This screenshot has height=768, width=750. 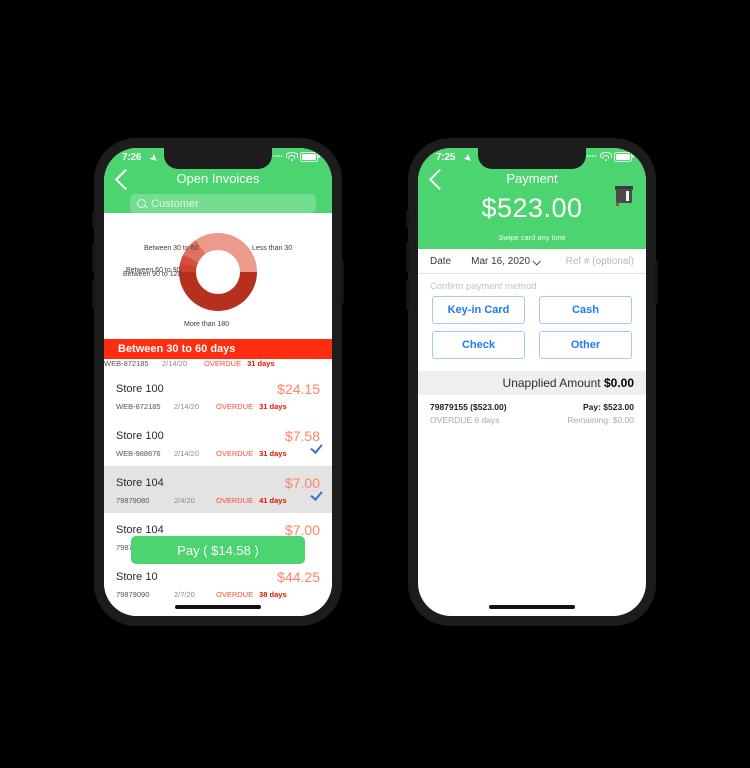 I want to click on partial-invoice-number: WEB-872185, so click(x=126, y=363).